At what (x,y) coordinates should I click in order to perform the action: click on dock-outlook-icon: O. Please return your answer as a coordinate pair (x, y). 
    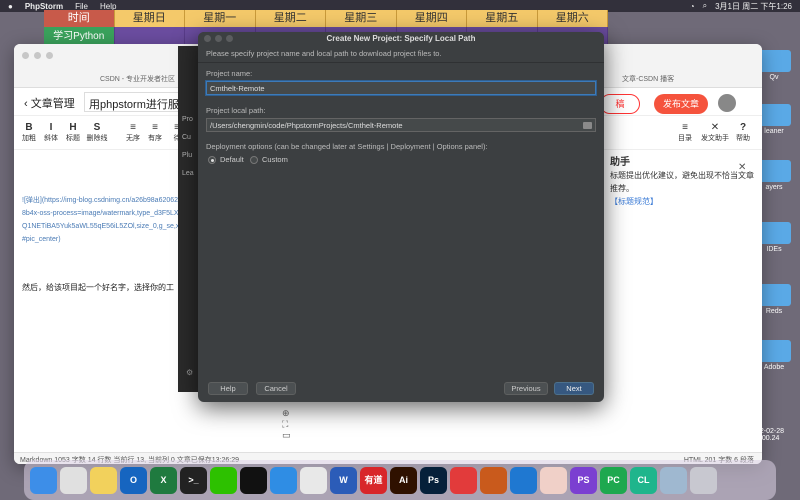
    Looking at the image, I should click on (133, 480).